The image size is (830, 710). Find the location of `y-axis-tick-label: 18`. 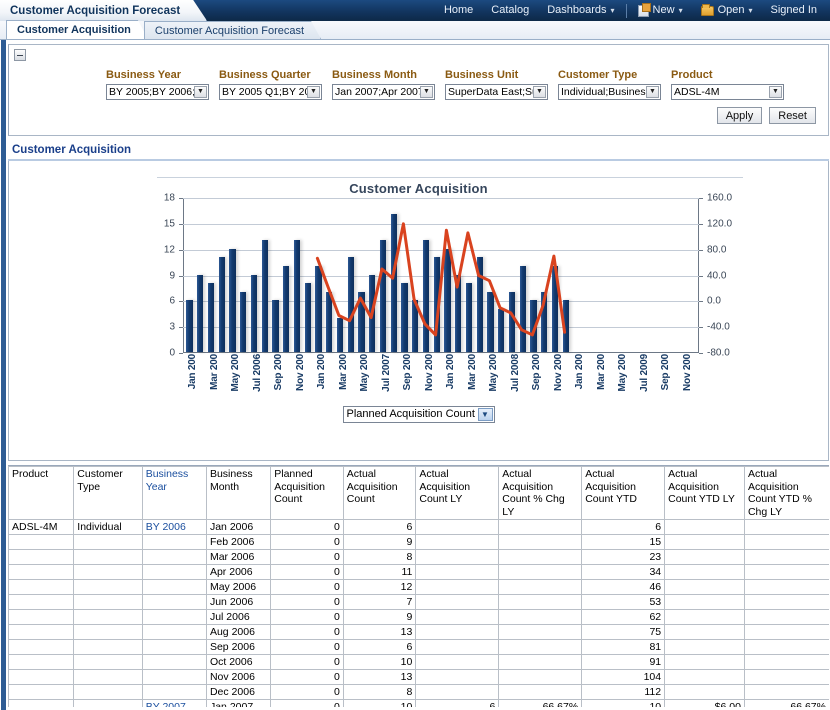

y-axis-tick-label: 18 is located at coordinates (169, 198).